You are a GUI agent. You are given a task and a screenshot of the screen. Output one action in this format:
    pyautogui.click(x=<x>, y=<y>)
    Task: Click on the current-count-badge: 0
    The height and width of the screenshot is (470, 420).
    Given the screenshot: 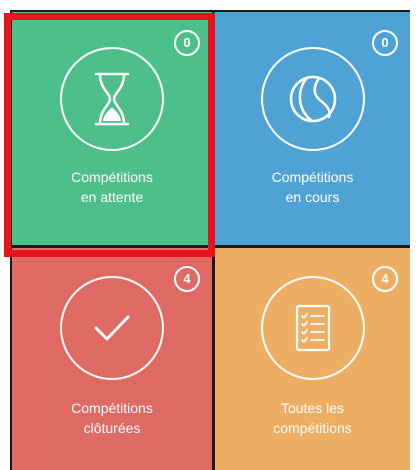 What is the action you would take?
    pyautogui.click(x=385, y=43)
    